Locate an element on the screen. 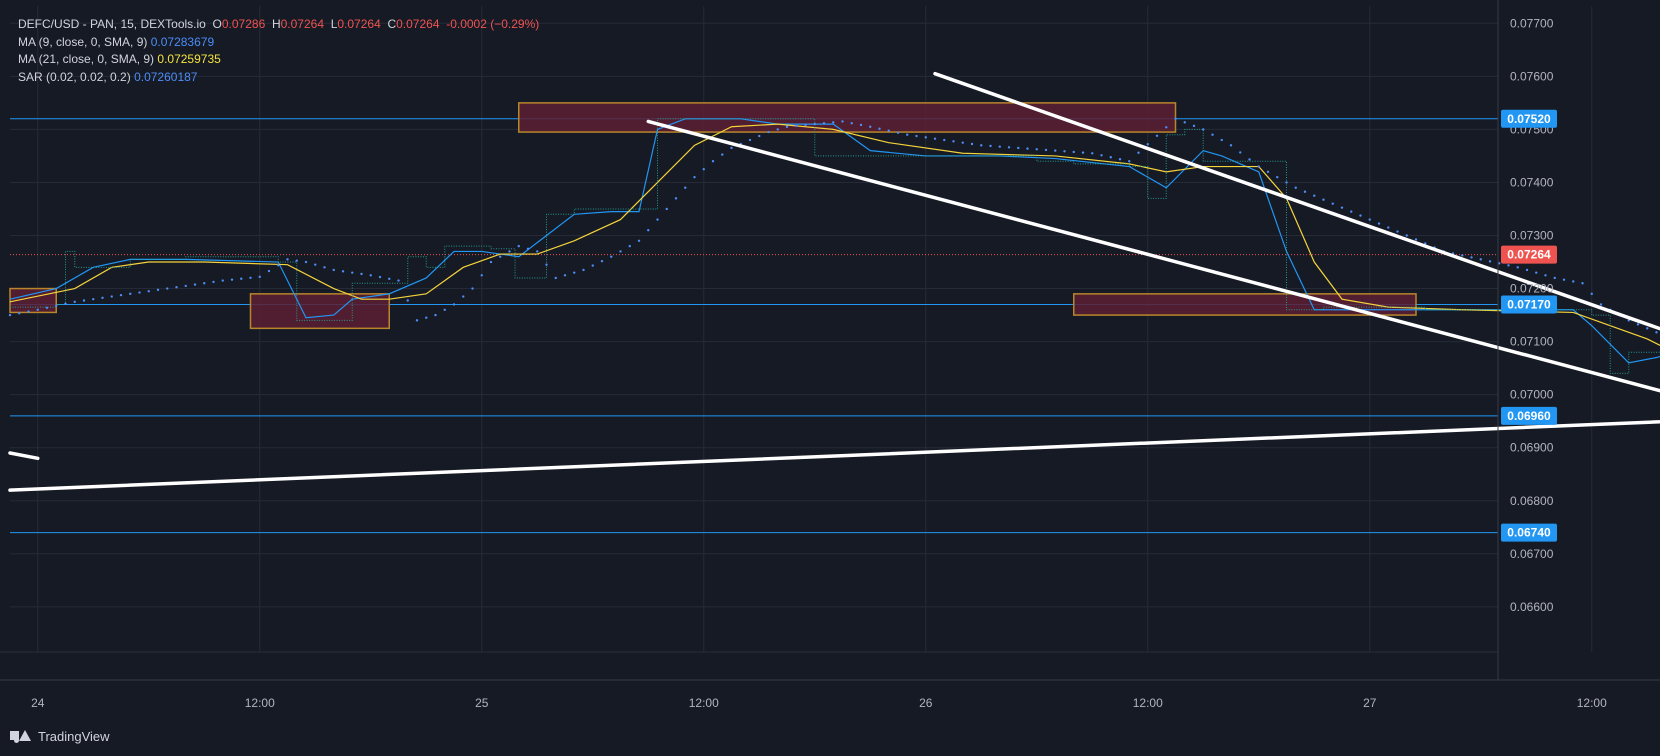 The image size is (1660, 756). ohlc-low: L0.07264 is located at coordinates (355, 24).